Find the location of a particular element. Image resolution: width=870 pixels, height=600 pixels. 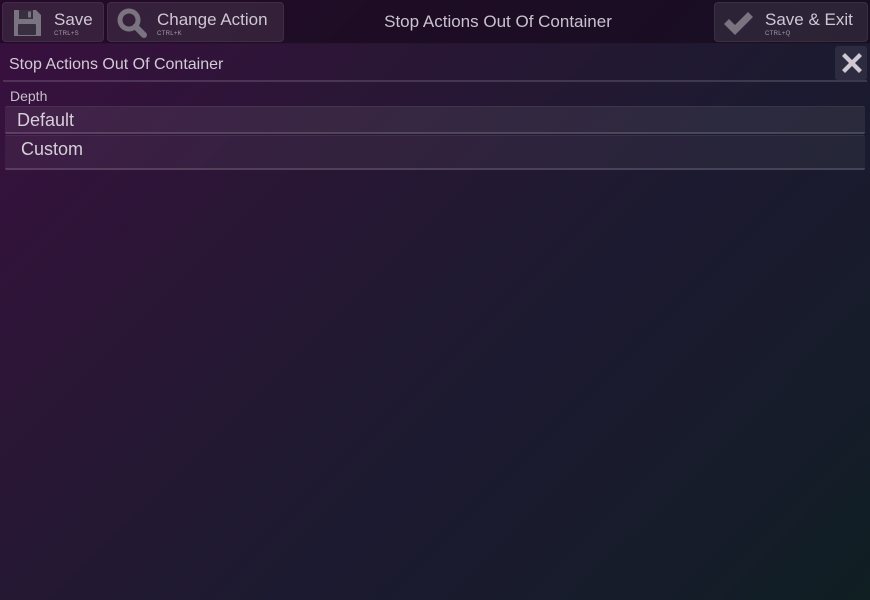

magnifier-icon is located at coordinates (132, 23).